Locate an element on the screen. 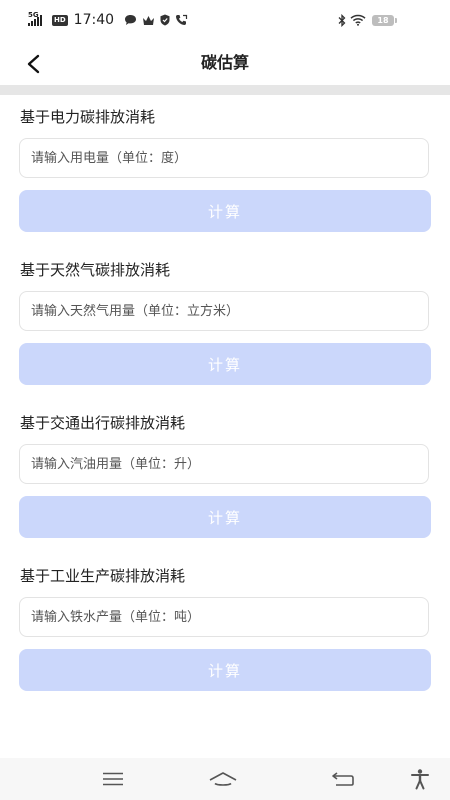 Image resolution: width=450 pixels, height=800 pixels. battery-icon: 18 is located at coordinates (384, 20).